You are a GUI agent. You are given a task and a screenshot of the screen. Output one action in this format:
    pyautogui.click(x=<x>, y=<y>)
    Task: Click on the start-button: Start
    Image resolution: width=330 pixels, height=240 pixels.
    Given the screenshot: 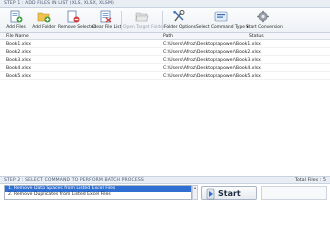 What is the action you would take?
    pyautogui.click(x=229, y=193)
    